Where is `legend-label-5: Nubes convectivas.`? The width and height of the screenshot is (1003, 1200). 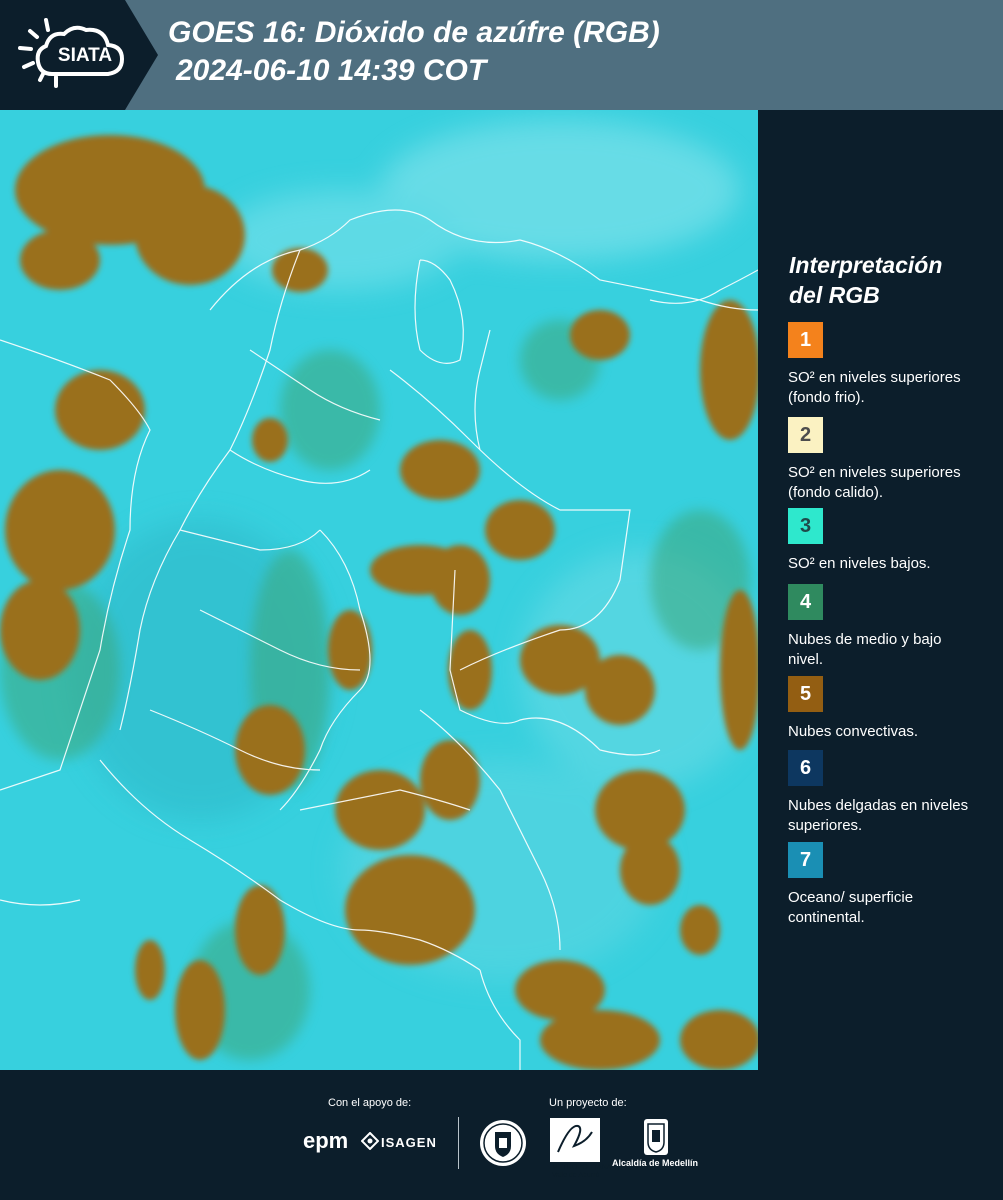 legend-label-5: Nubes convectivas. is located at coordinates (853, 731).